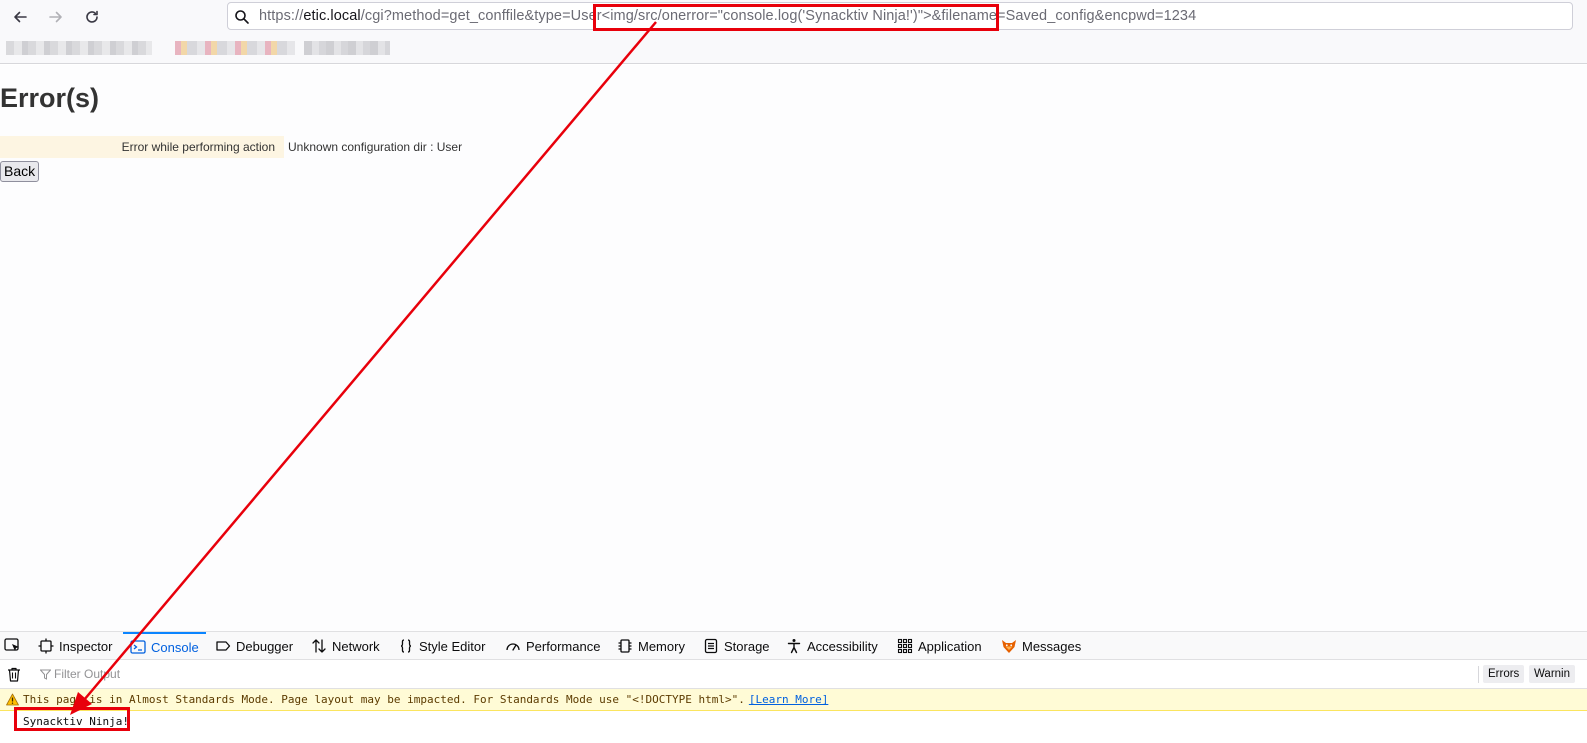 The width and height of the screenshot is (1587, 743). What do you see at coordinates (72, 719) in the screenshot?
I see `console-output-highlight-box` at bounding box center [72, 719].